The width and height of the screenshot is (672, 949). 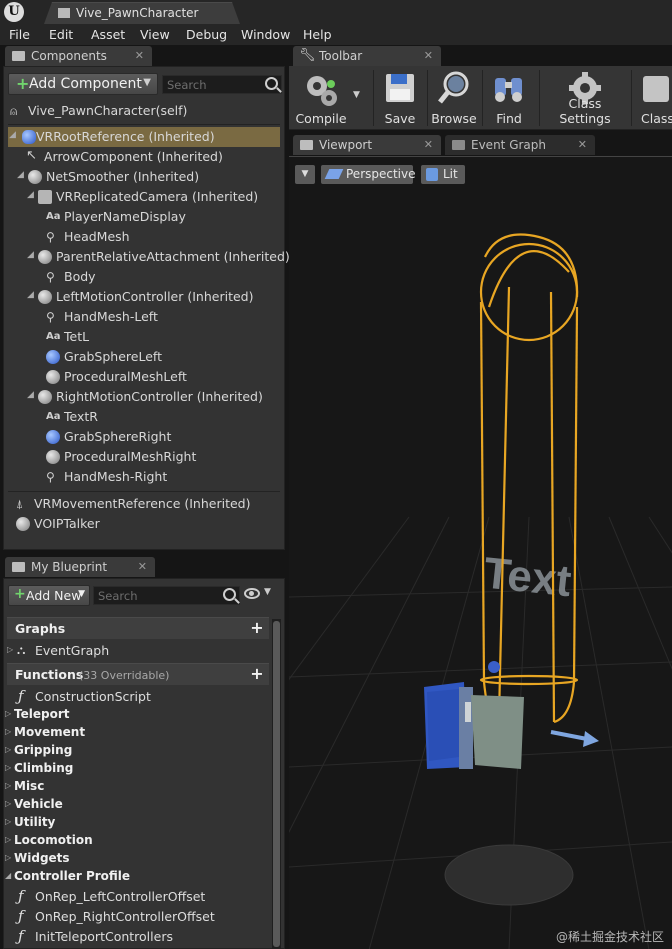 I want to click on functions-section-header: Functions (33 Overridable) +, so click(x=138, y=674).